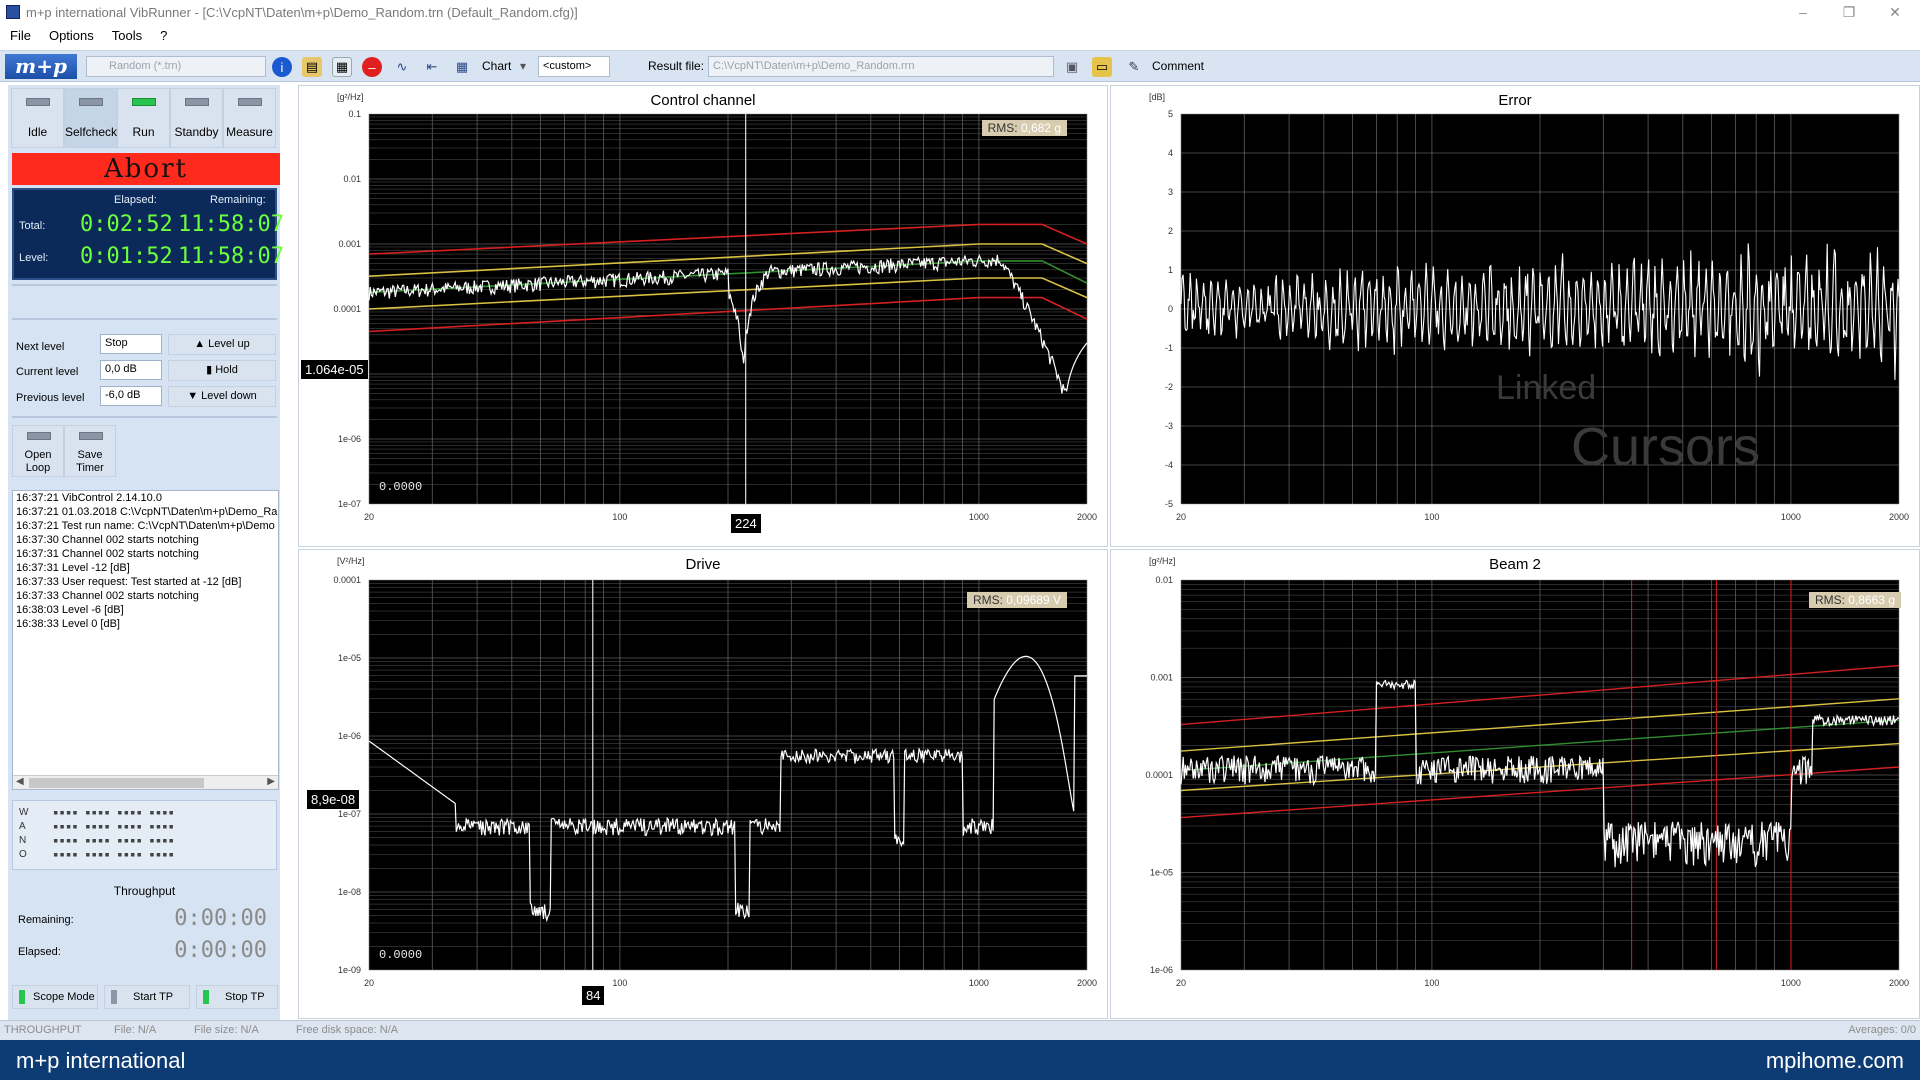 The width and height of the screenshot is (1920, 1080). I want to click on log-scrollbar: ◀ ▶, so click(145, 782).